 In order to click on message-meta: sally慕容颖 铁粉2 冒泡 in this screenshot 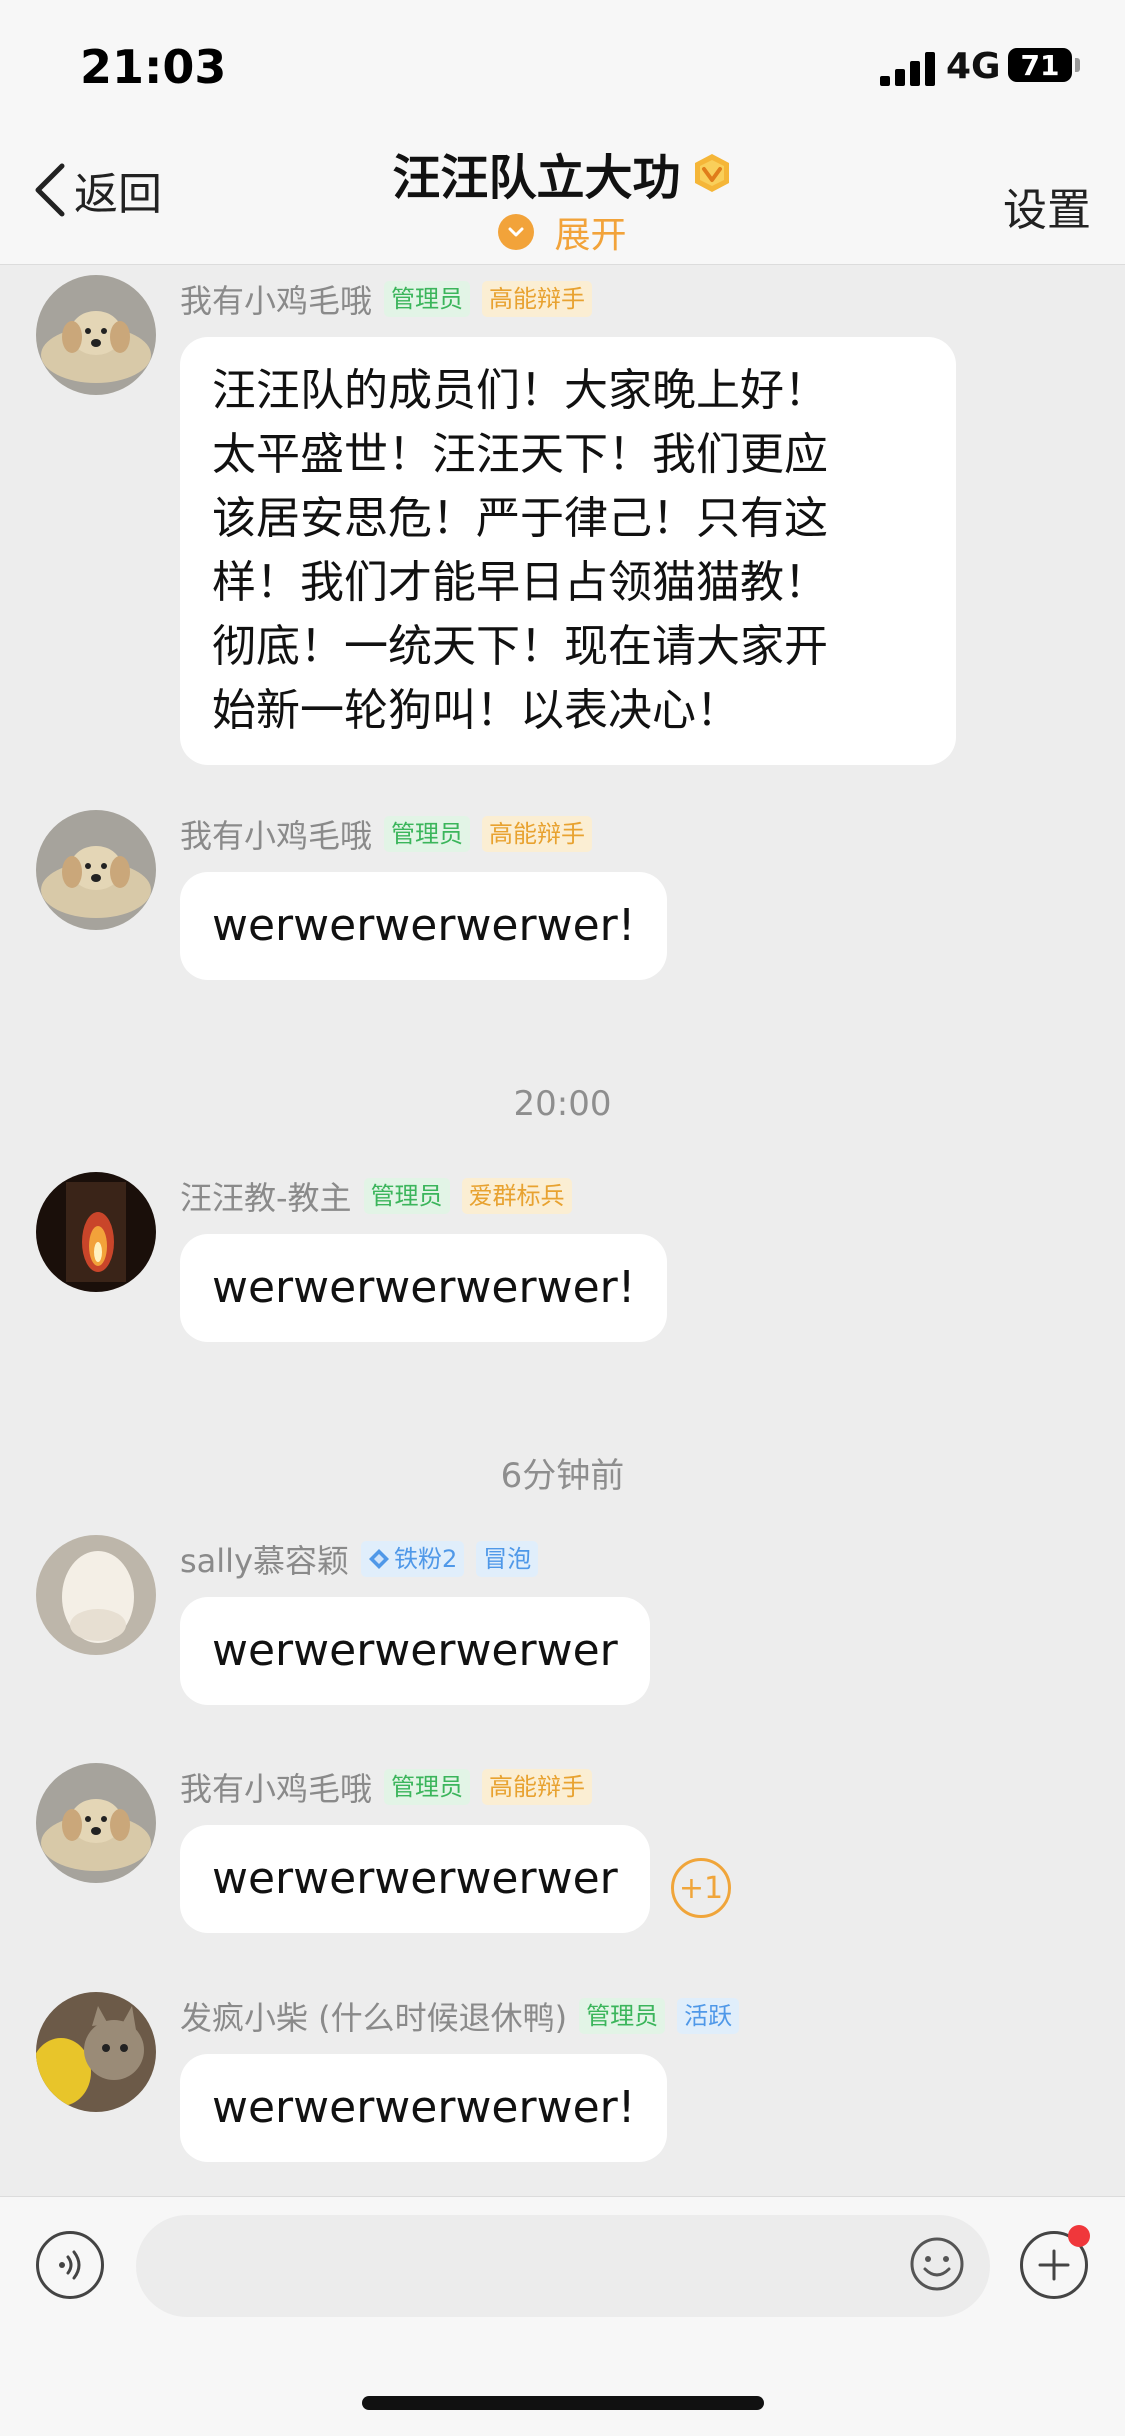, I will do `click(365, 1559)`.